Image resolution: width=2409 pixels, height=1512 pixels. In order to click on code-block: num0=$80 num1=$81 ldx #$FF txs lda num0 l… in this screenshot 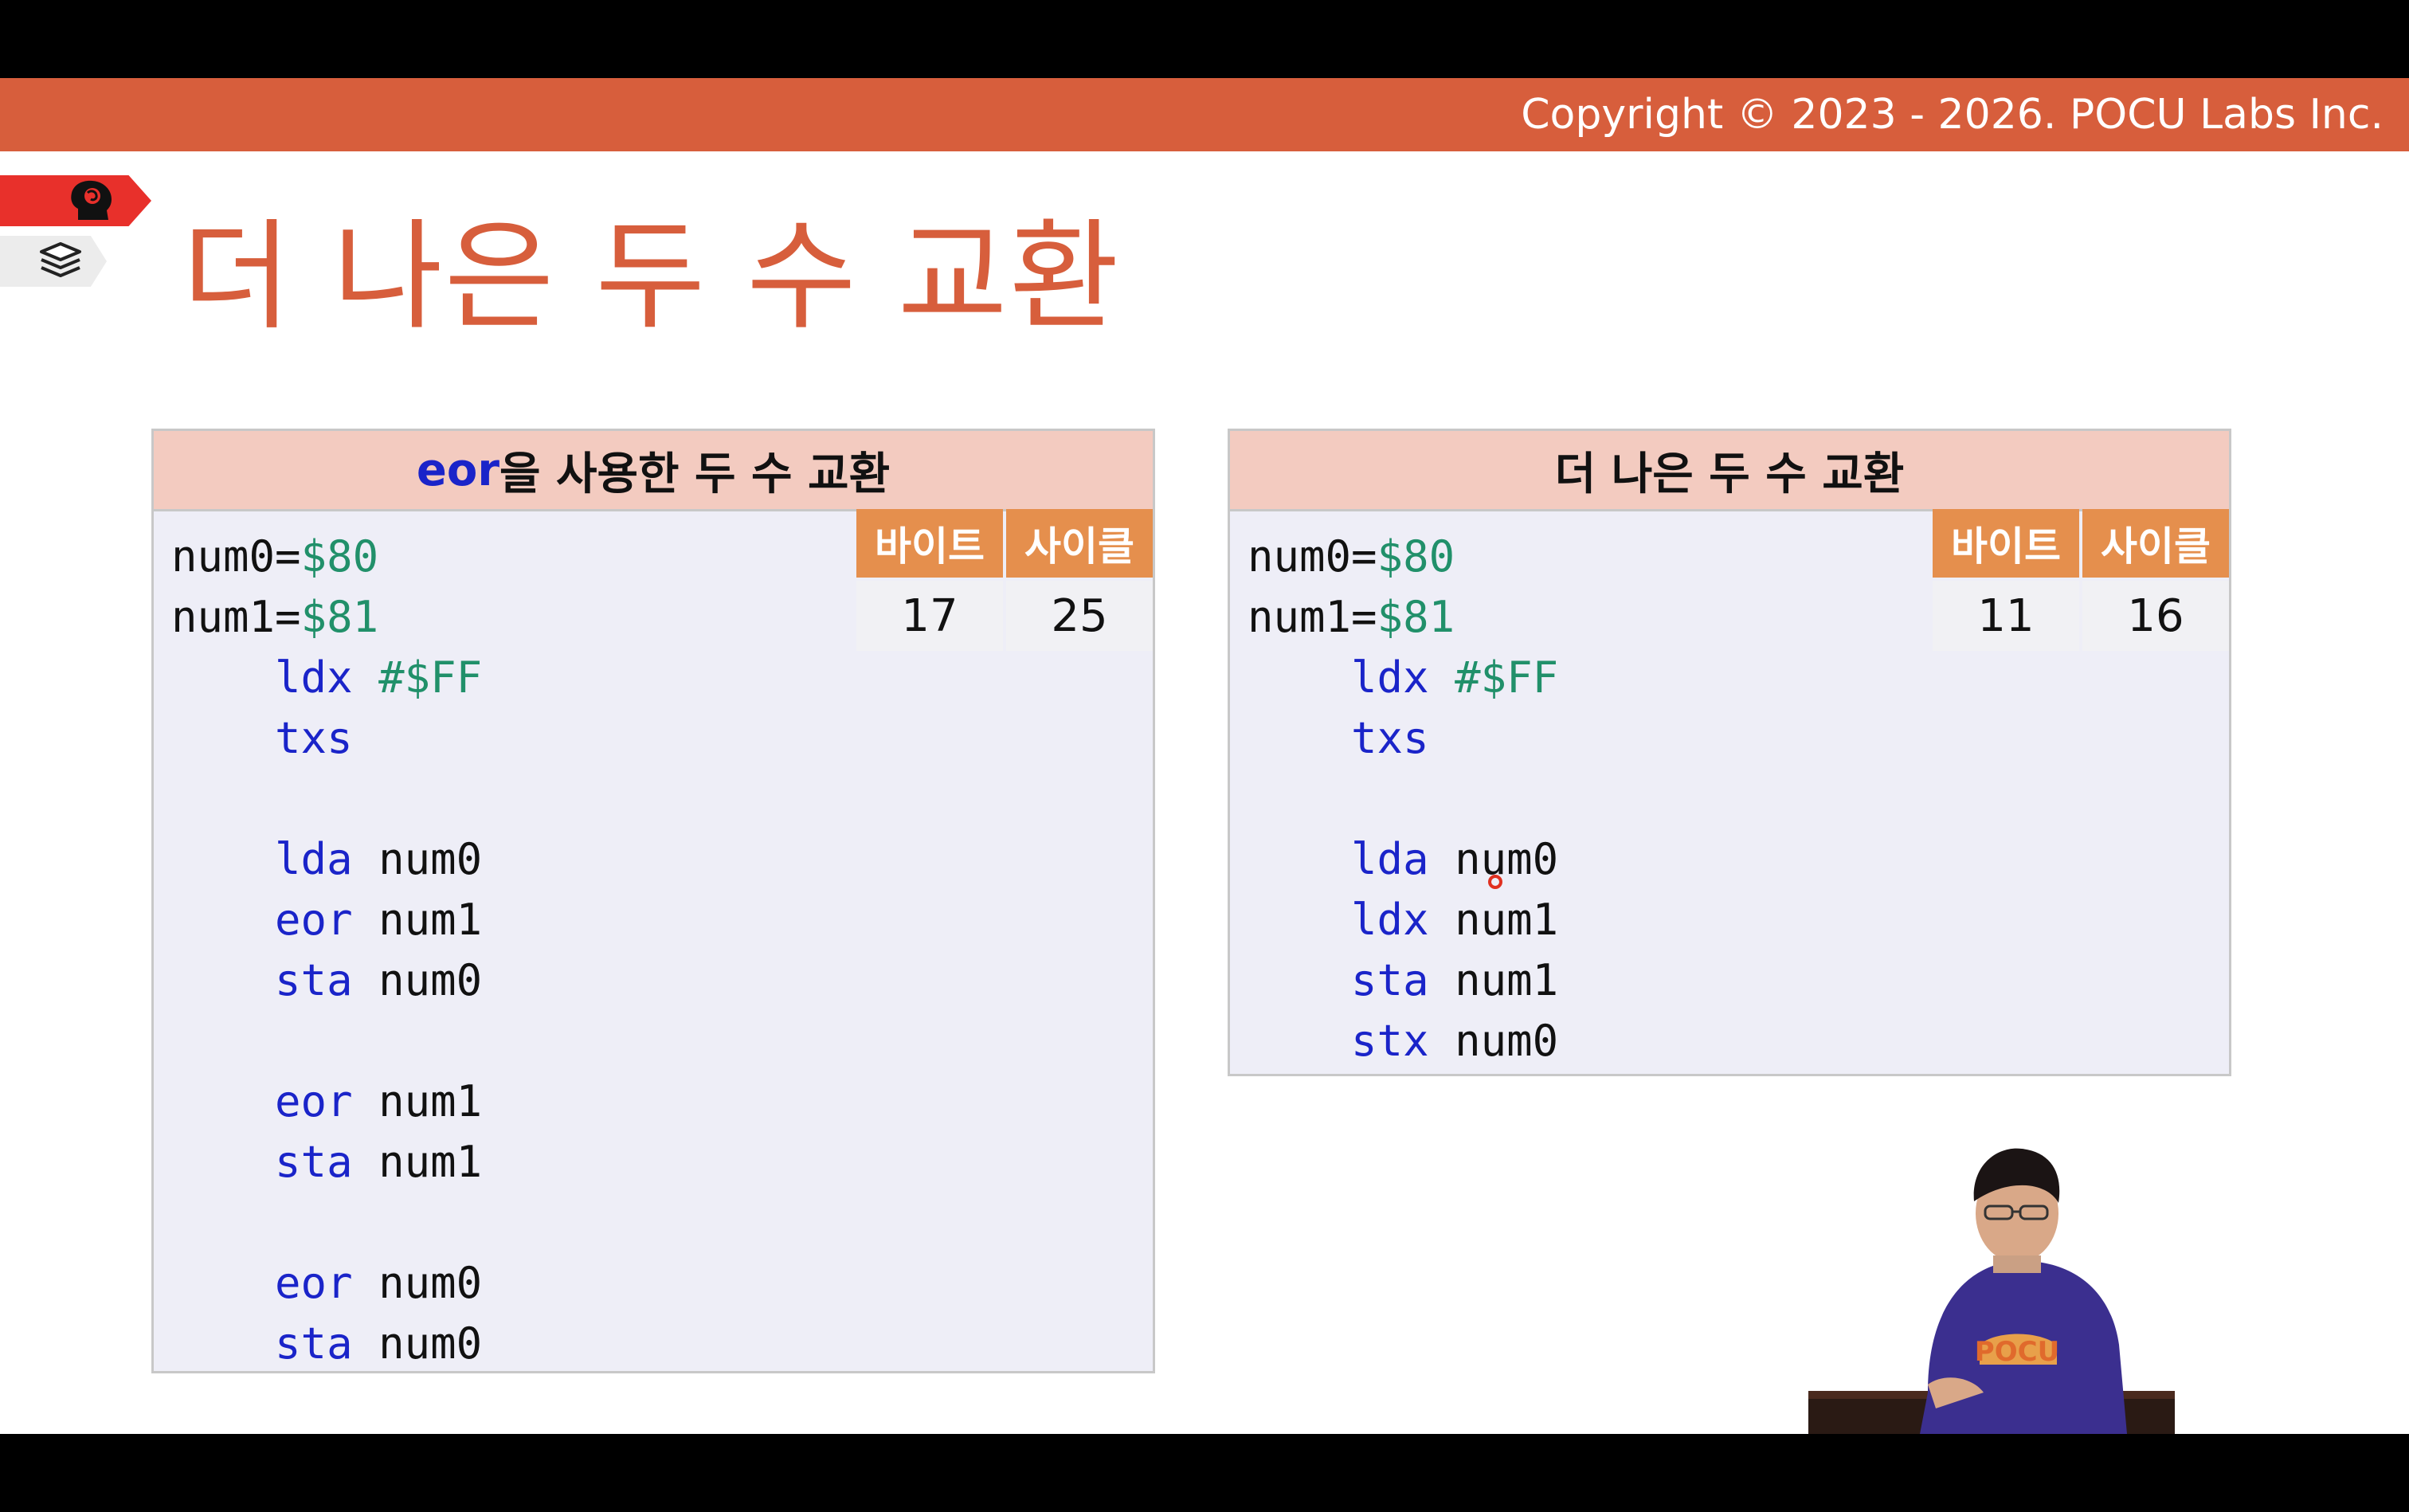, I will do `click(1403, 799)`.